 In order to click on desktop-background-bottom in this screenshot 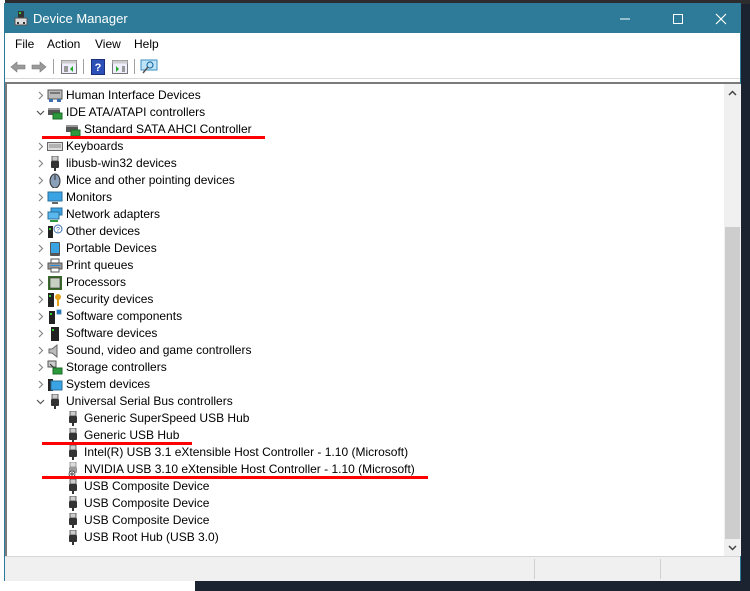, I will do `click(97, 586)`.